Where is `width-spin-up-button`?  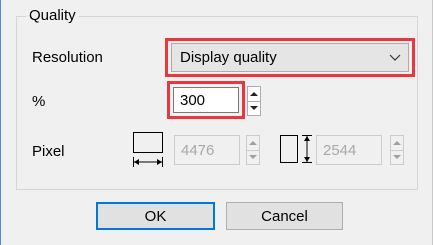 width-spin-up-button is located at coordinates (253, 143).